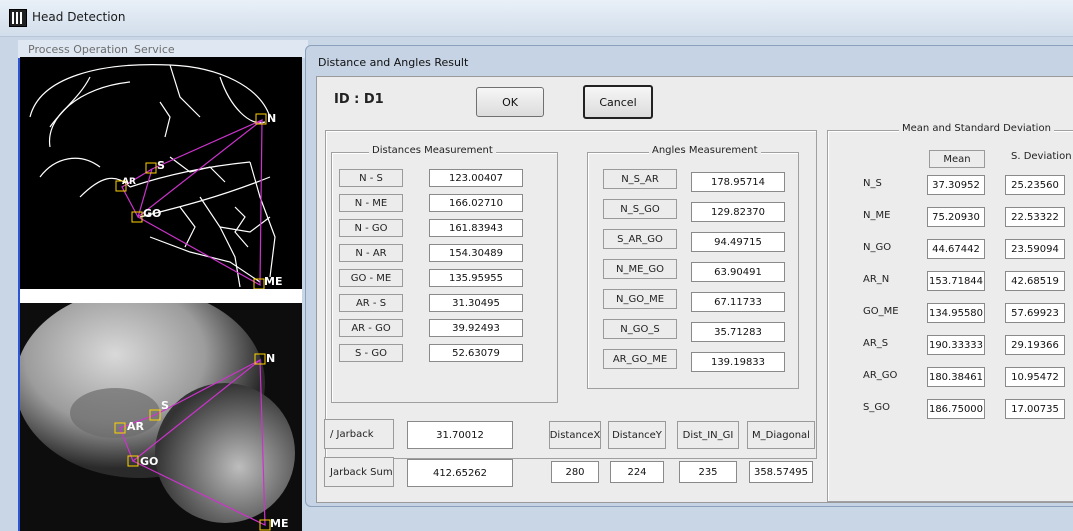 Image resolution: width=1073 pixels, height=531 pixels. What do you see at coordinates (18, 18) in the screenshot?
I see `app-icon` at bounding box center [18, 18].